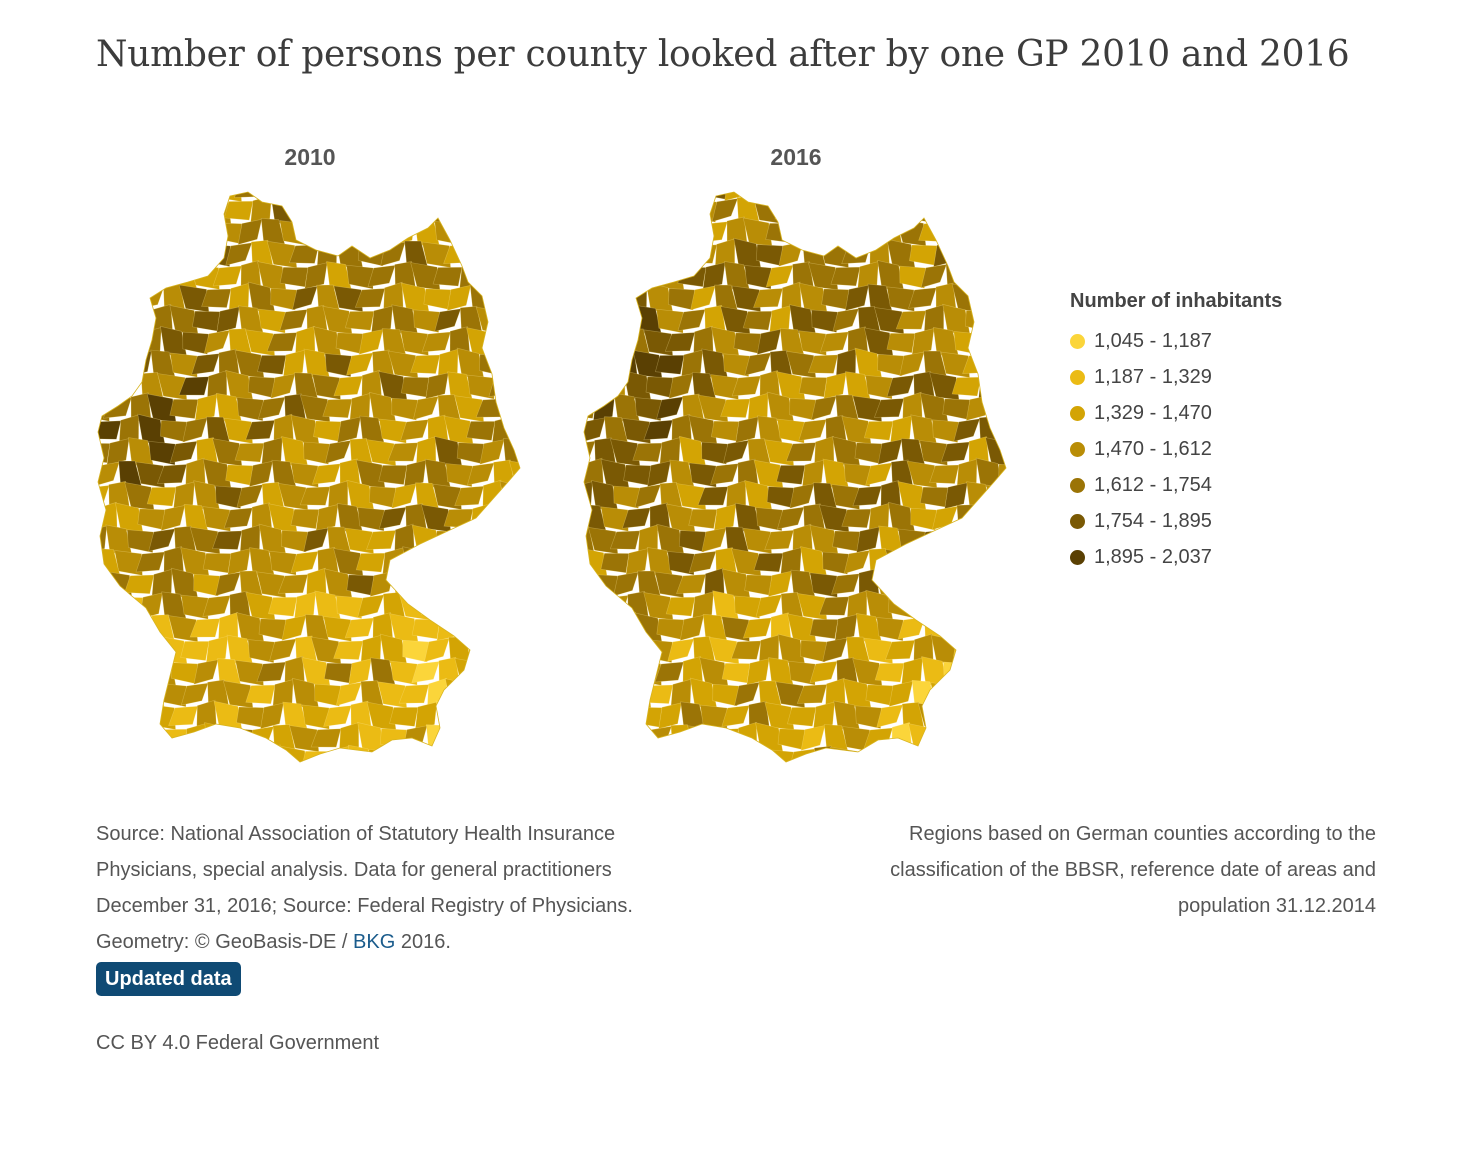  Describe the element at coordinates (168, 979) in the screenshot. I see `updated-data-button: Updated data` at that location.